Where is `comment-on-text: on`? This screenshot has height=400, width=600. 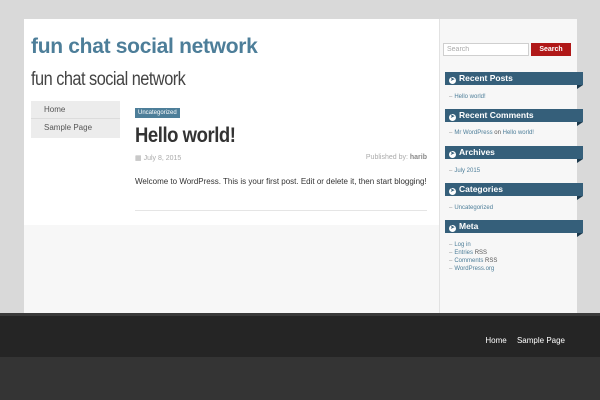 comment-on-text: on is located at coordinates (497, 133).